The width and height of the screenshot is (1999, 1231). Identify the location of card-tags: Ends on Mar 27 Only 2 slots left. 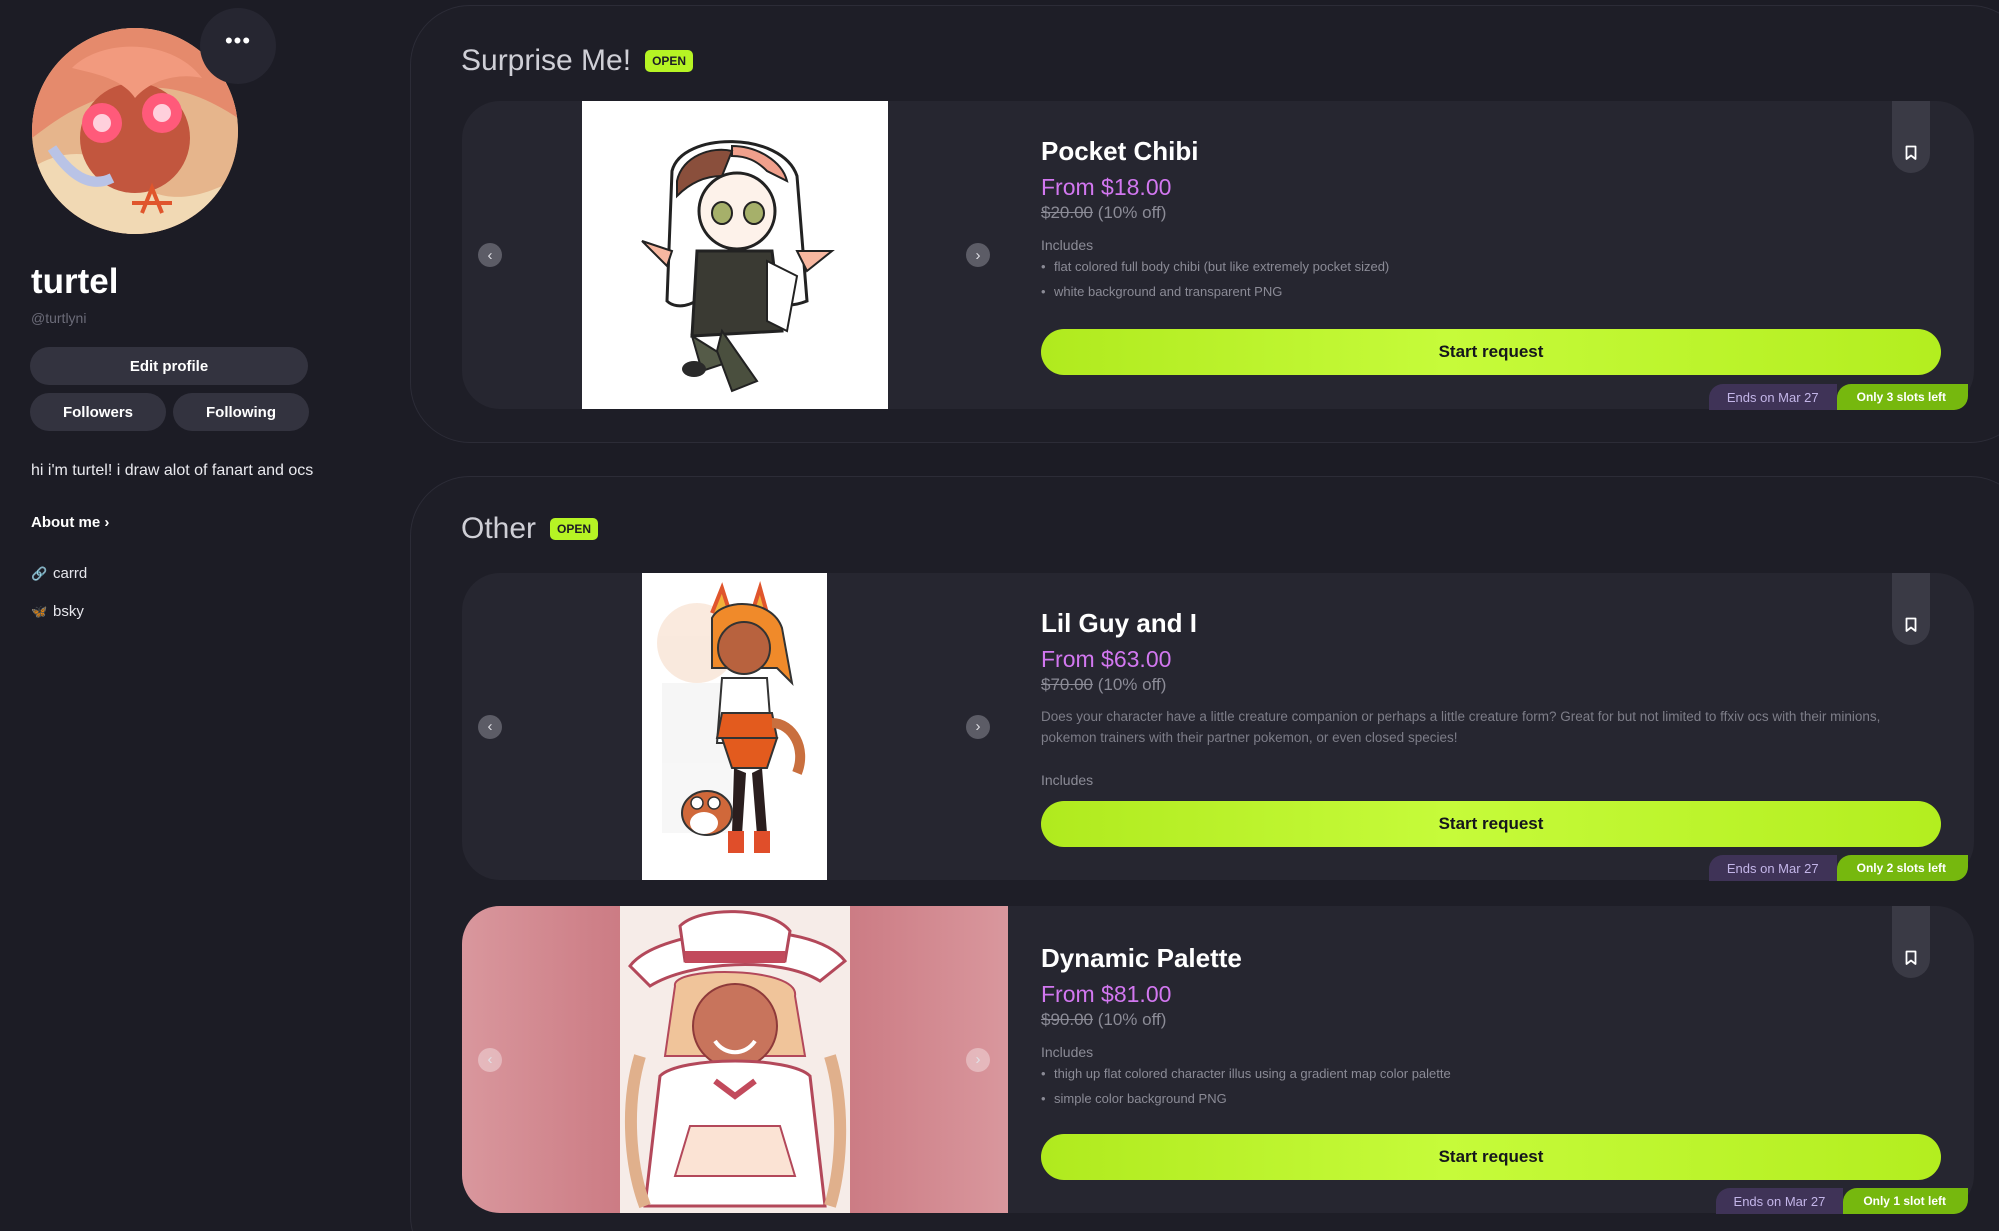
(1838, 868).